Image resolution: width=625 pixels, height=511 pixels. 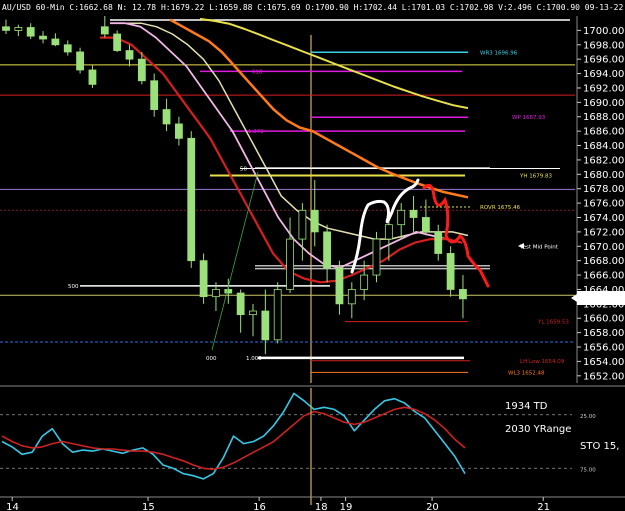 What do you see at coordinates (603, 88) in the screenshot?
I see `price-tick-label: 1692.00` at bounding box center [603, 88].